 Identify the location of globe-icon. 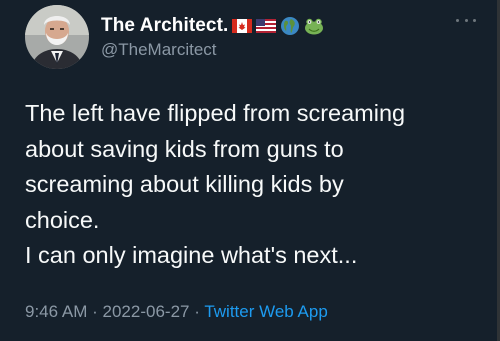
(290, 25).